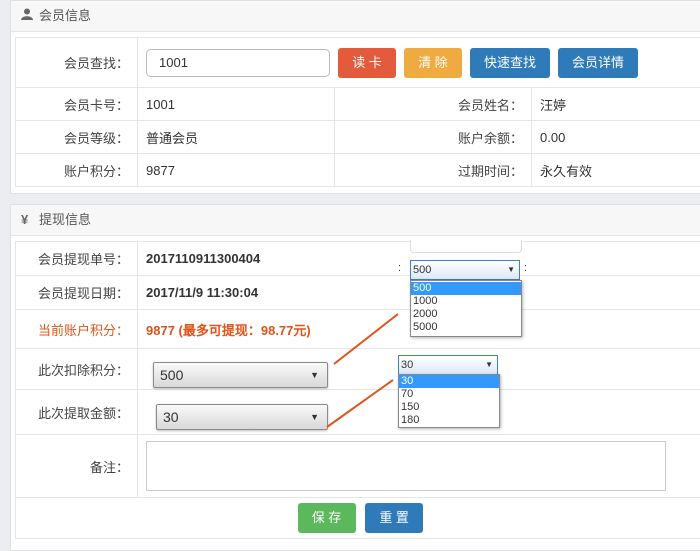  What do you see at coordinates (366, 339) in the screenshot?
I see `annotation-line-points` at bounding box center [366, 339].